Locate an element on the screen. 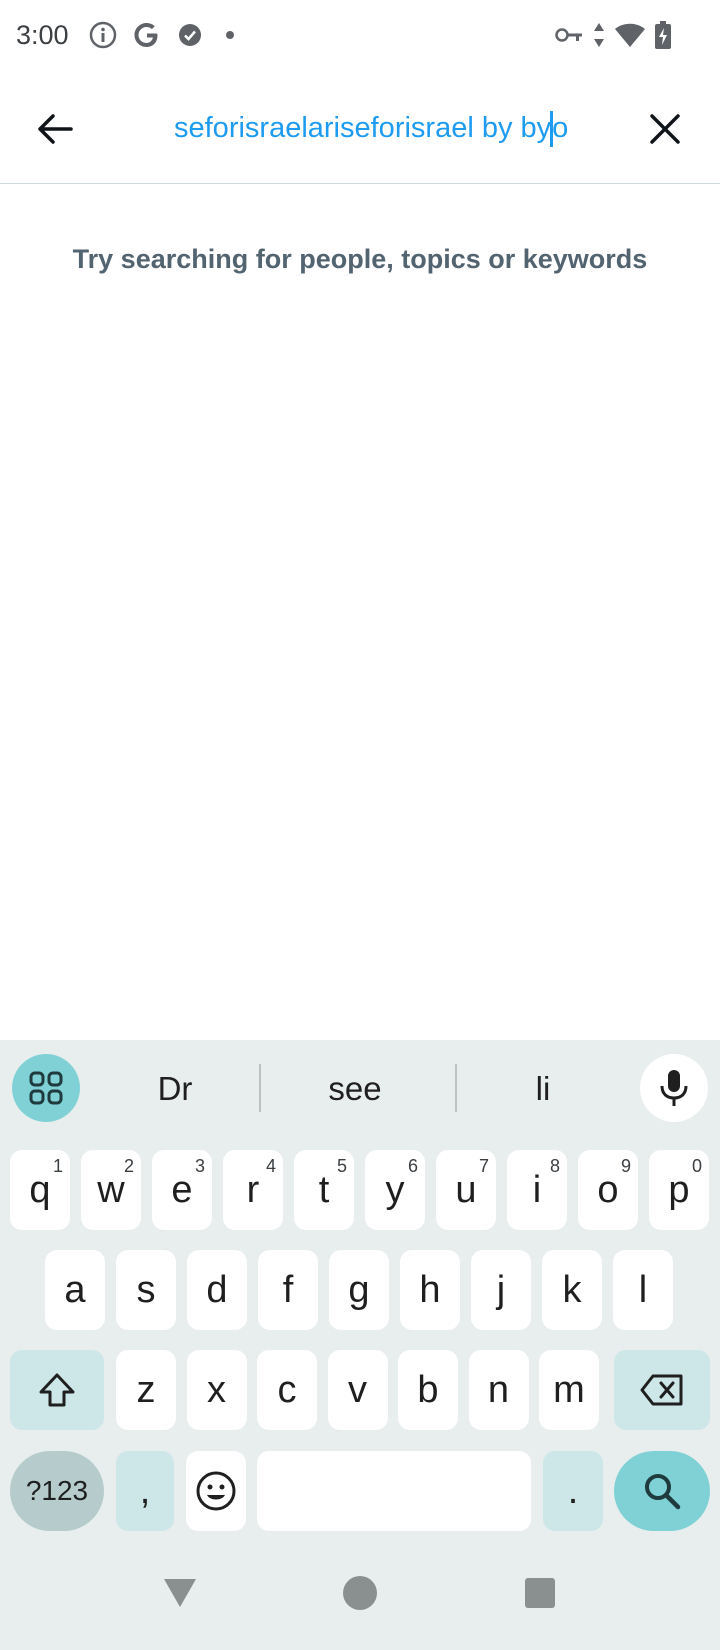 The image size is (720, 1650). key-c: c is located at coordinates (287, 1390).